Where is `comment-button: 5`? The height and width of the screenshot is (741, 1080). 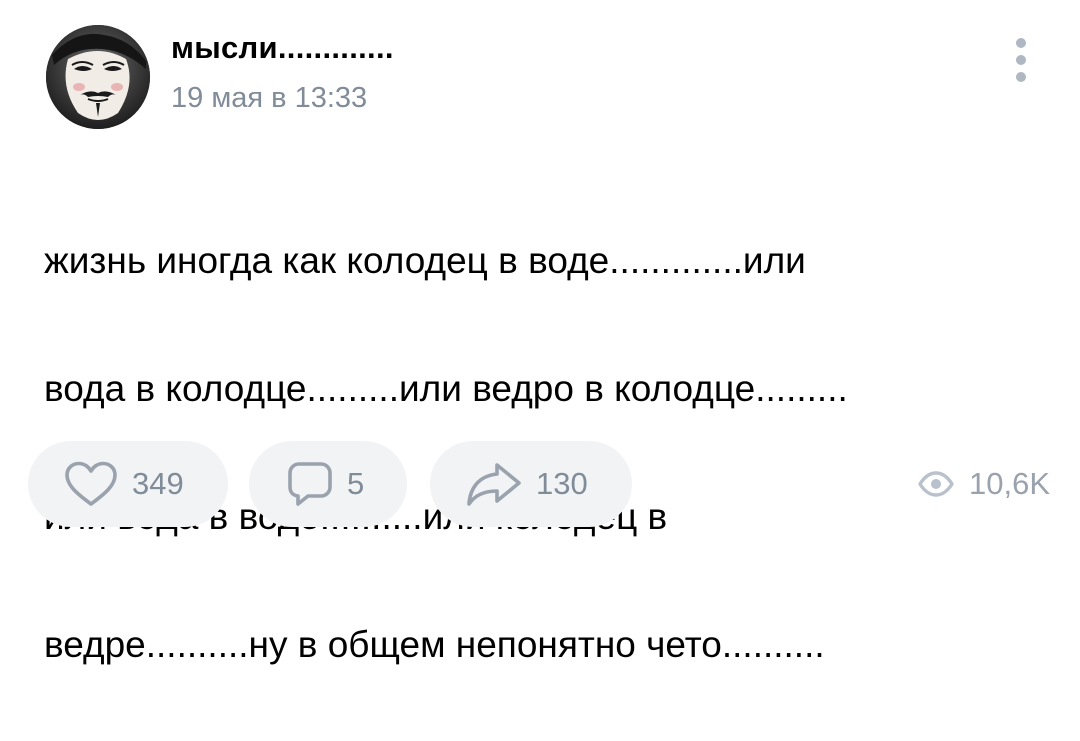 comment-button: 5 is located at coordinates (328, 484).